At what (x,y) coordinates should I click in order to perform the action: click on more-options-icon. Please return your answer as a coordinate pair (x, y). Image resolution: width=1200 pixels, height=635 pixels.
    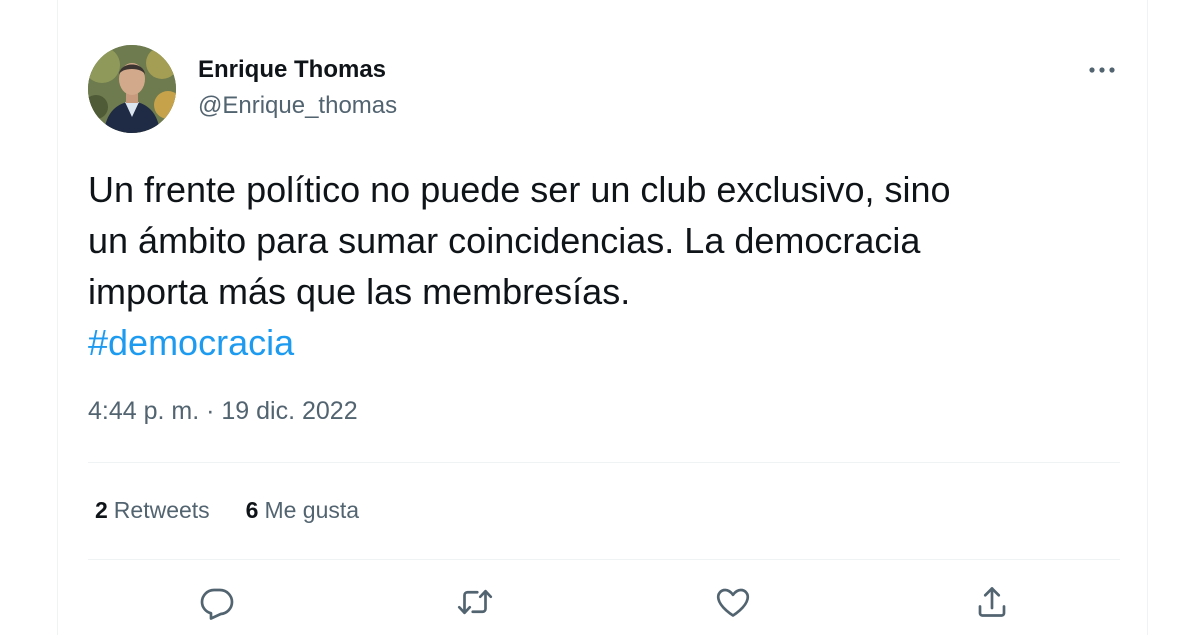
    Looking at the image, I should click on (1102, 70).